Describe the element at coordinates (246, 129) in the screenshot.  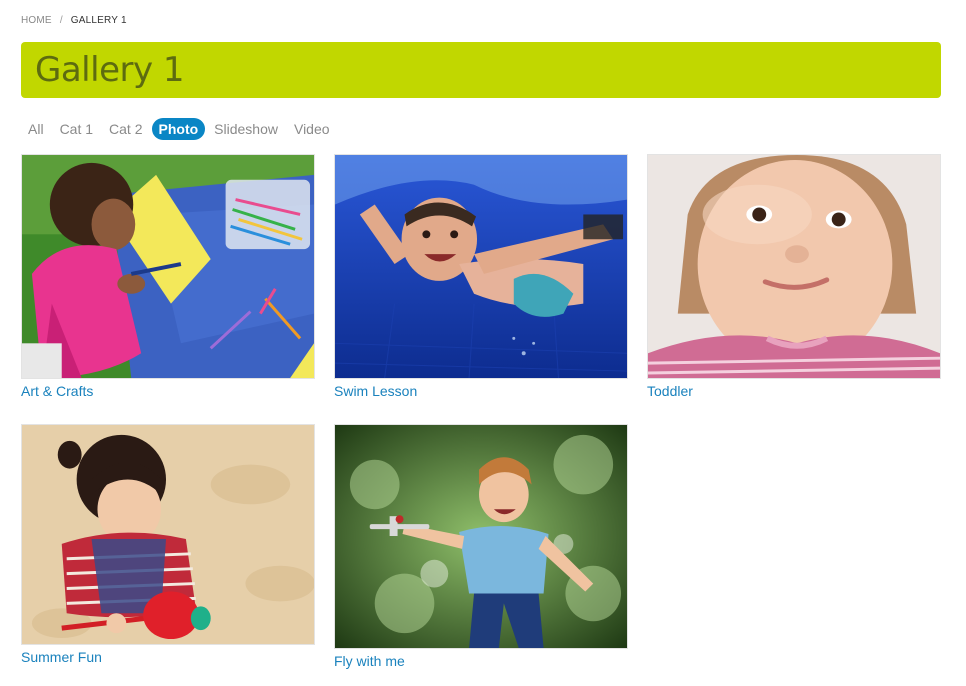
I see `filter-slideshow: Slideshow` at that location.